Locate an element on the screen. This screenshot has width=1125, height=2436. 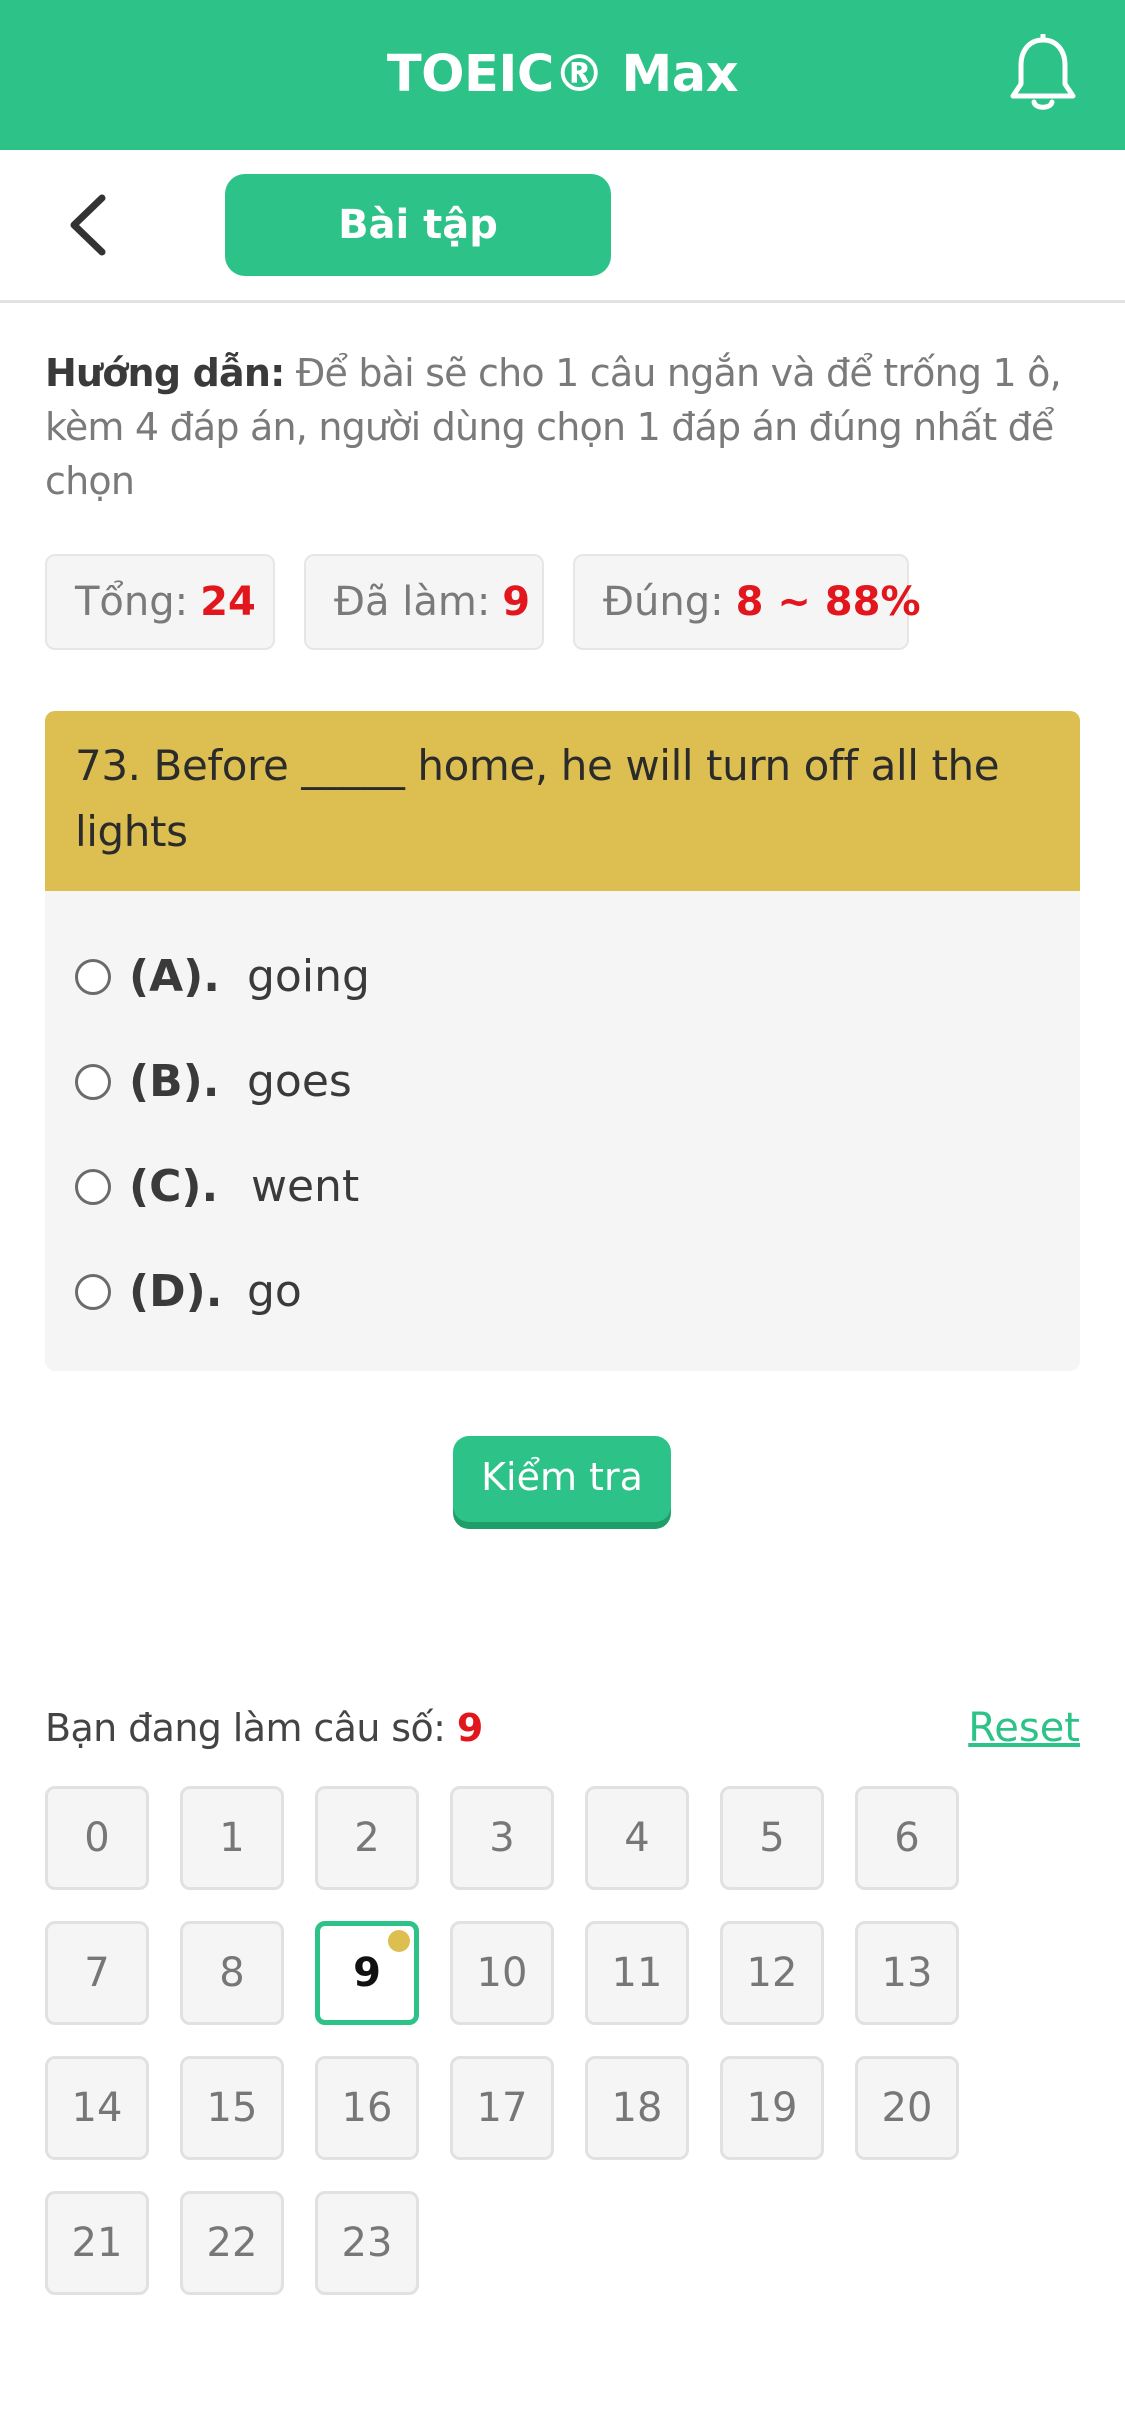
stat-done: Đã làm: 9 is located at coordinates (424, 602).